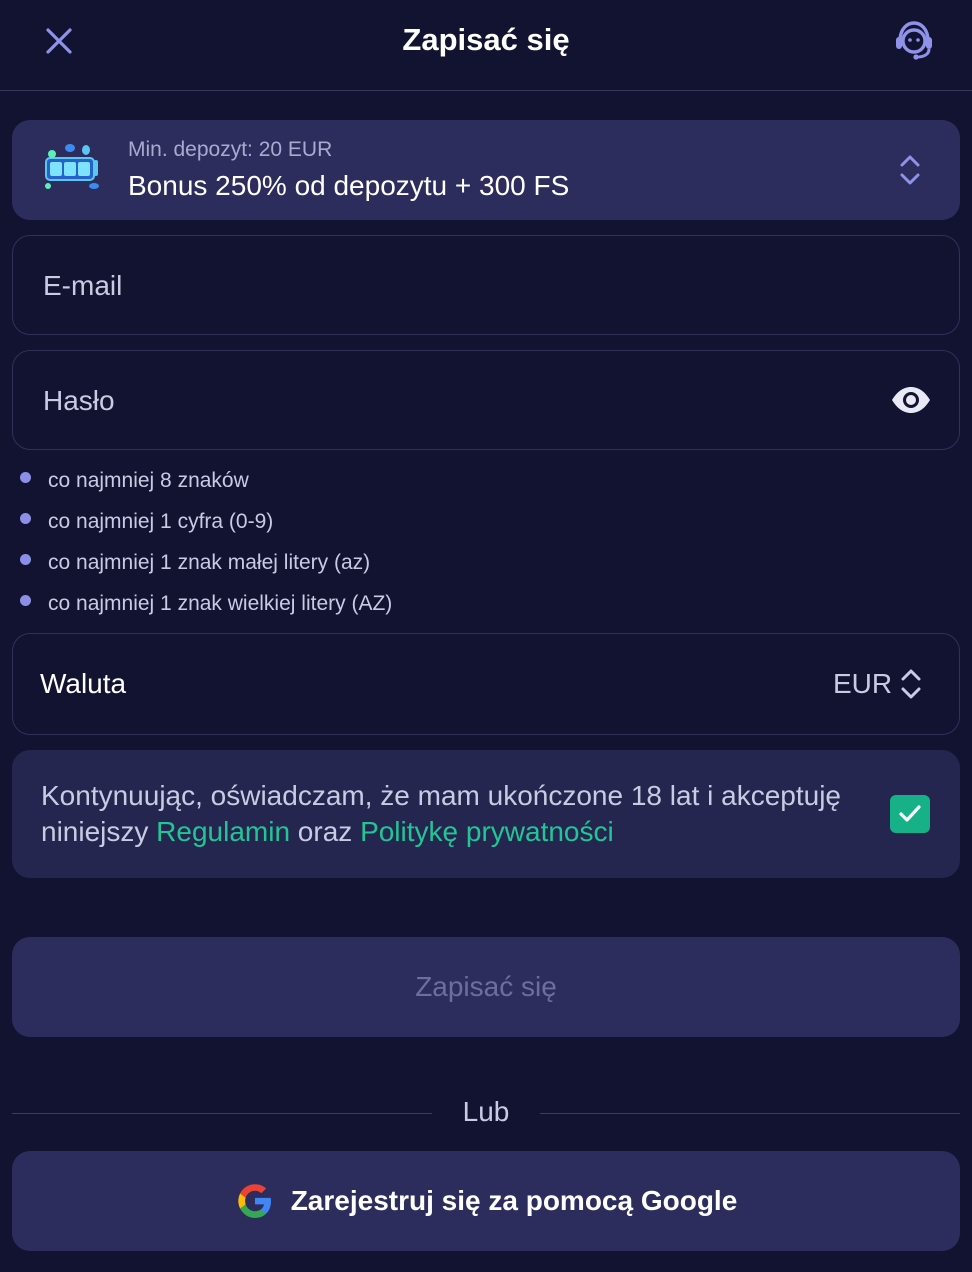 The width and height of the screenshot is (972, 1272). Describe the element at coordinates (209, 562) in the screenshot. I see `password-rule-text: co najmniej 1 znak małej litery (az)` at that location.